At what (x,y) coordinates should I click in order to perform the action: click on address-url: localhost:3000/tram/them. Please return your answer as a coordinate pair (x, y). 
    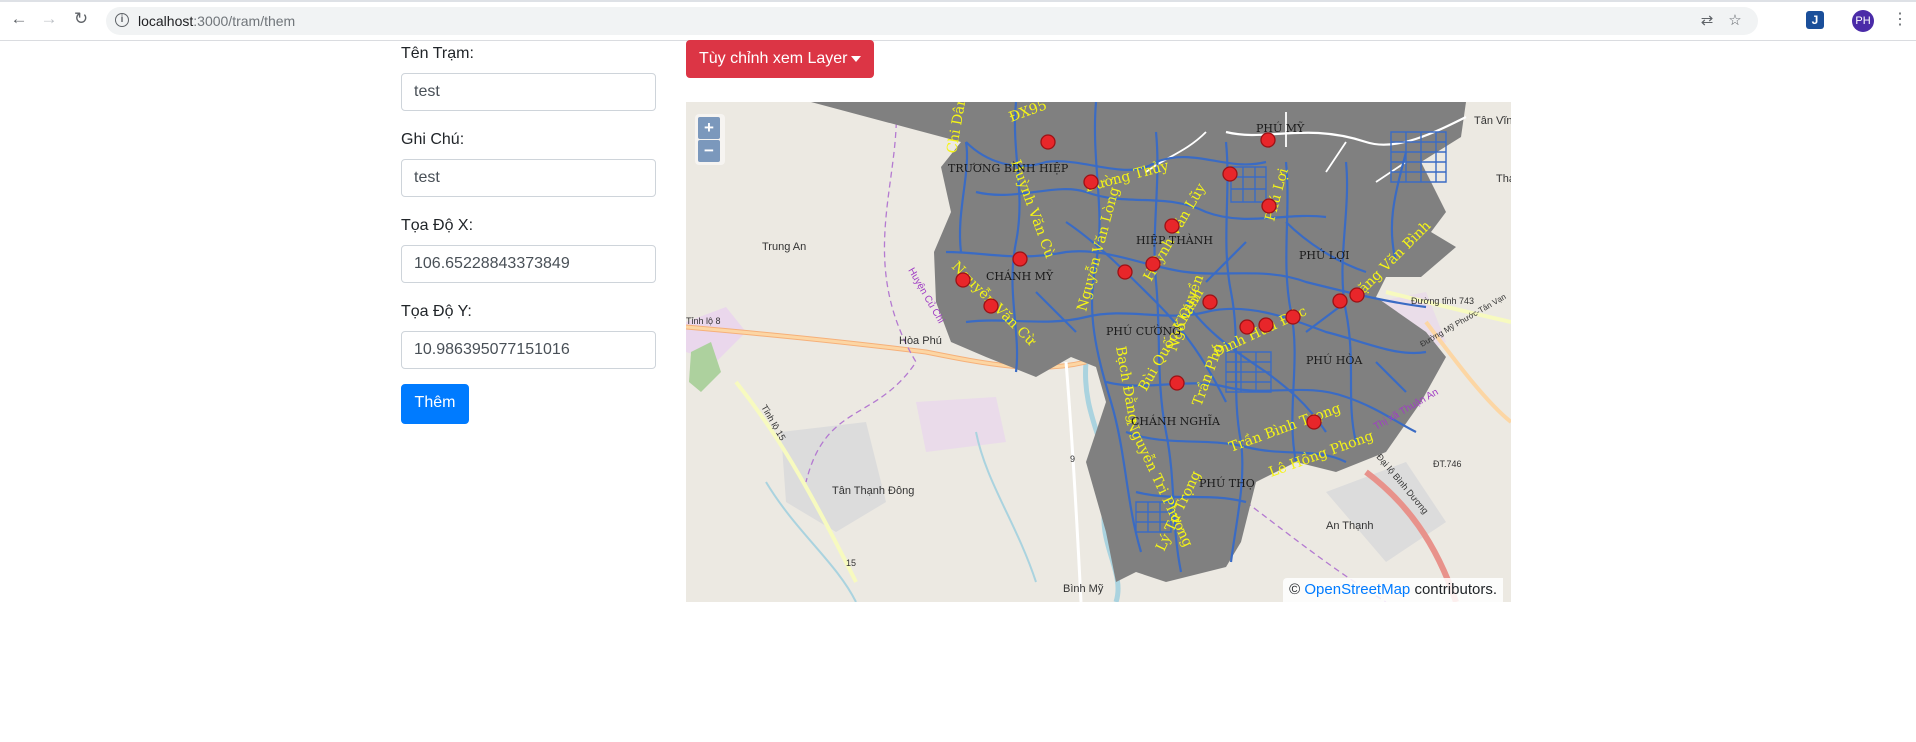
    Looking at the image, I should click on (216, 21).